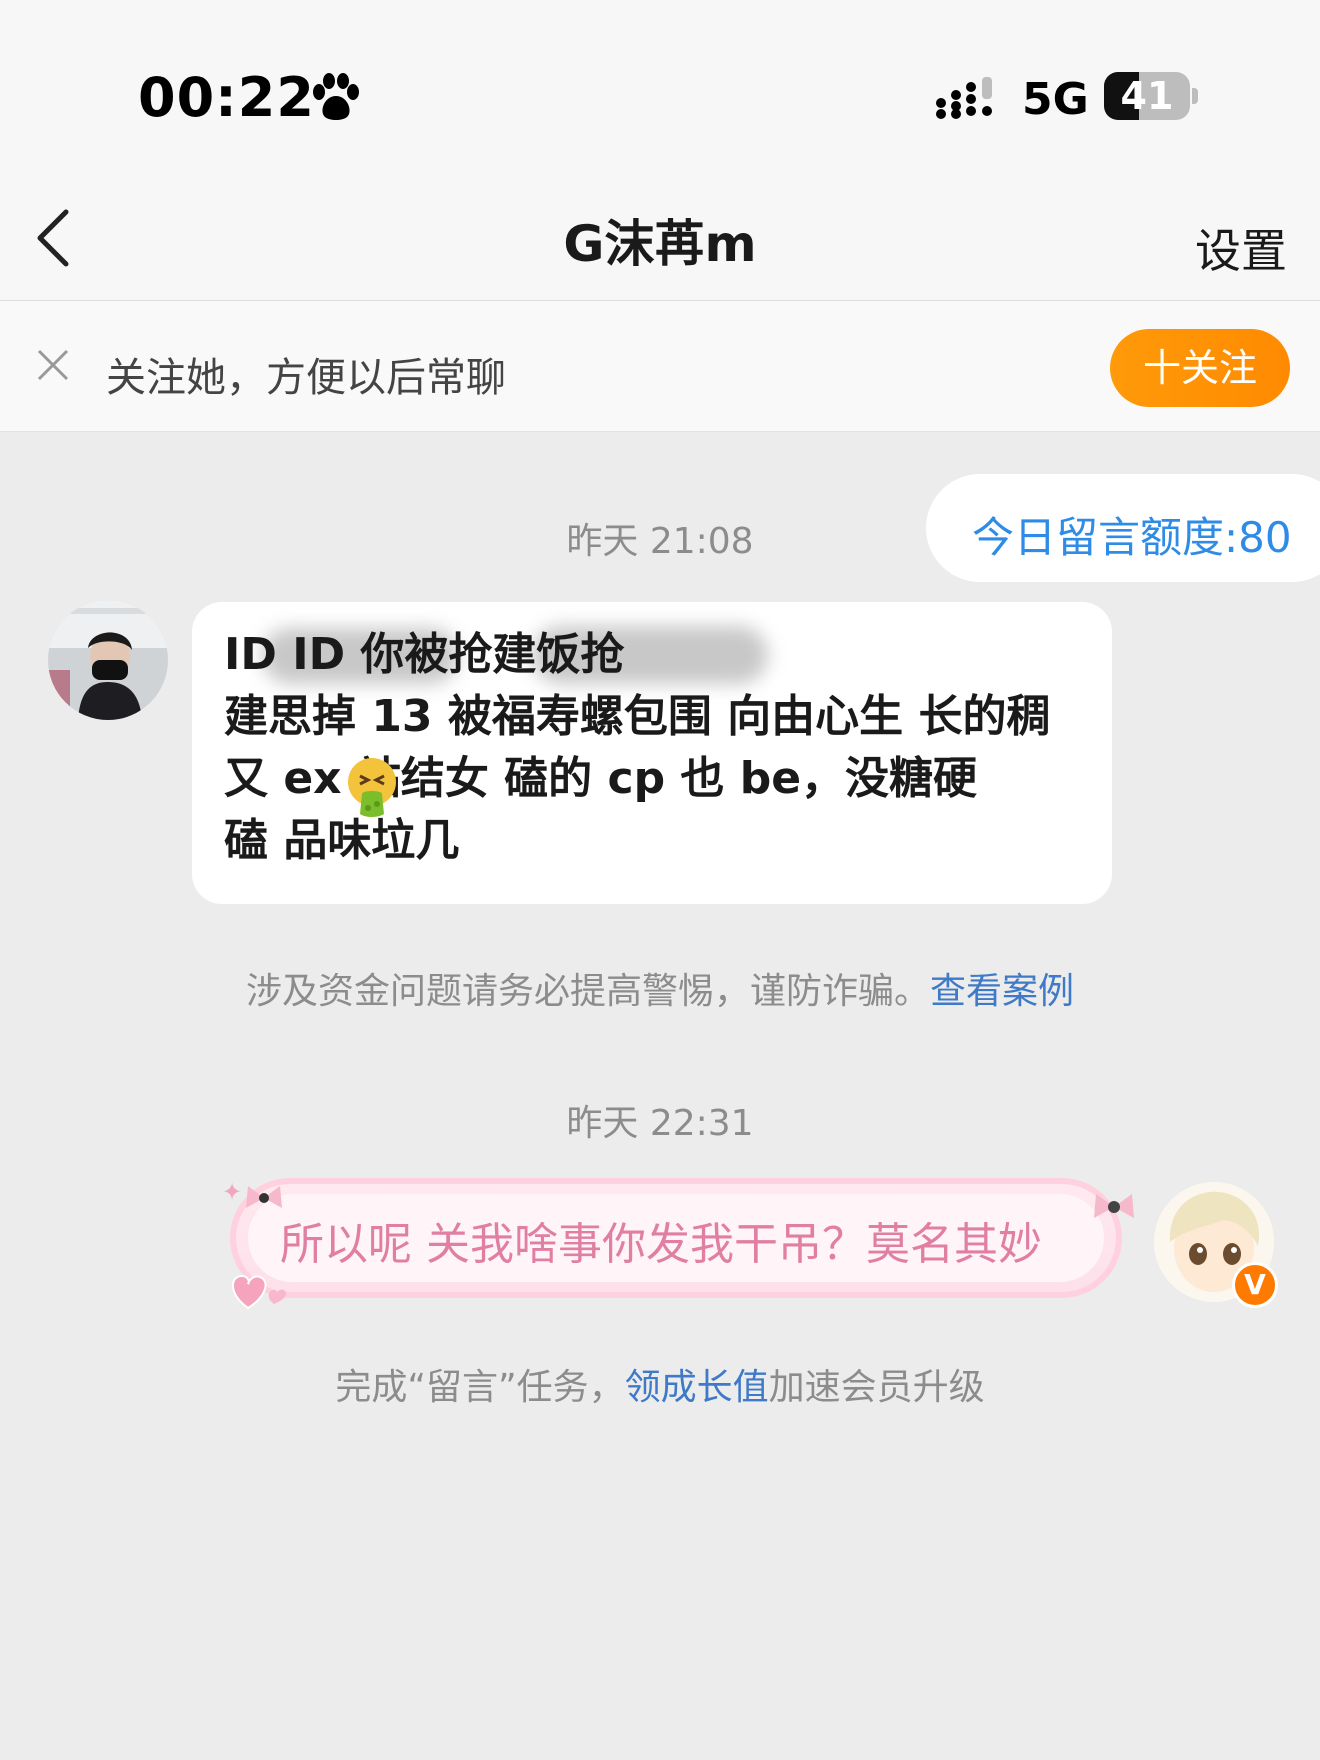 The image size is (1320, 1760). What do you see at coordinates (697, 1387) in the screenshot?
I see `growth-value-link: 领成长值` at bounding box center [697, 1387].